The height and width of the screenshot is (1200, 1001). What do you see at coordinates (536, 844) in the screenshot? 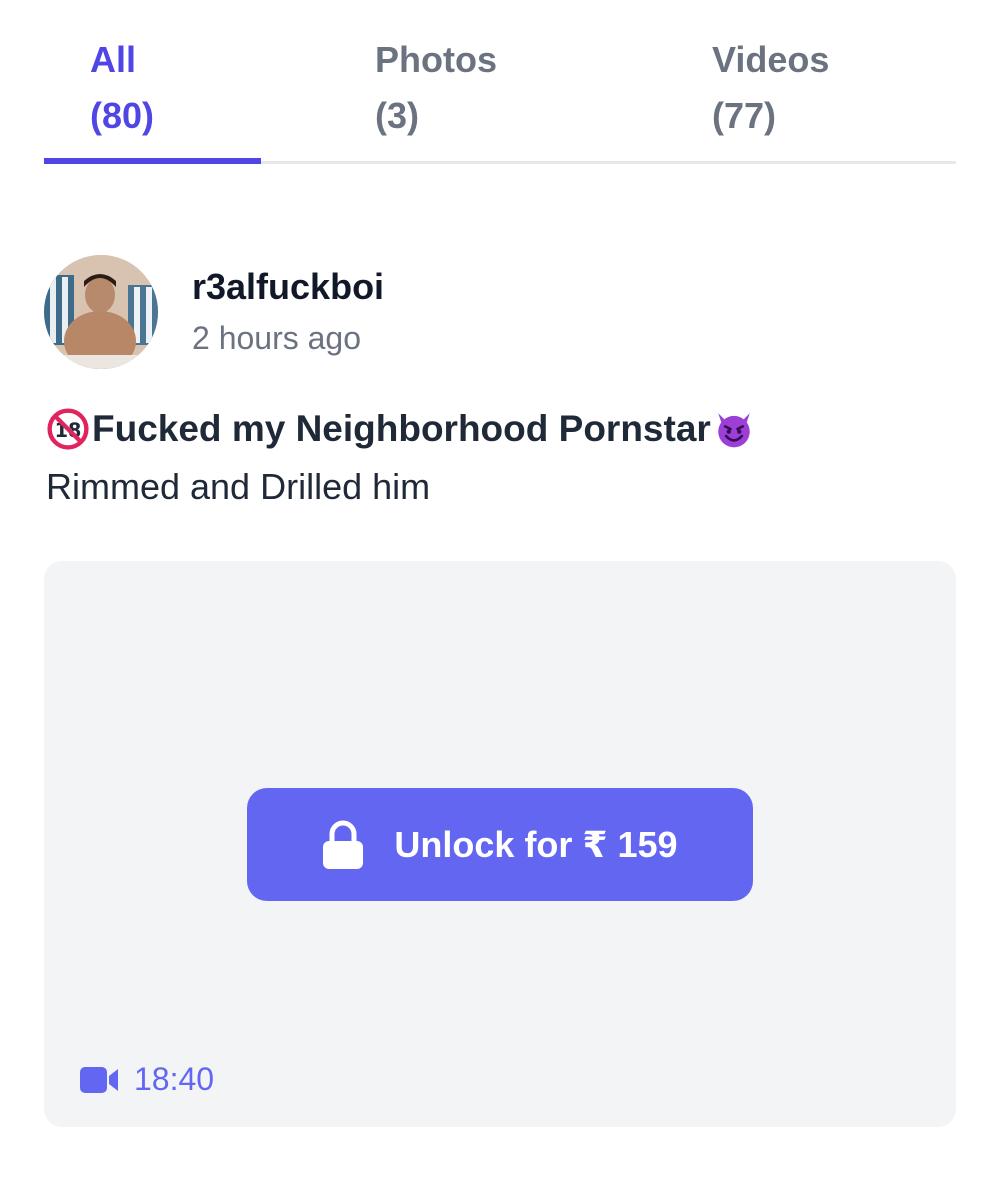
I see `unlock-button-label: Unlock for ₹ 159` at bounding box center [536, 844].